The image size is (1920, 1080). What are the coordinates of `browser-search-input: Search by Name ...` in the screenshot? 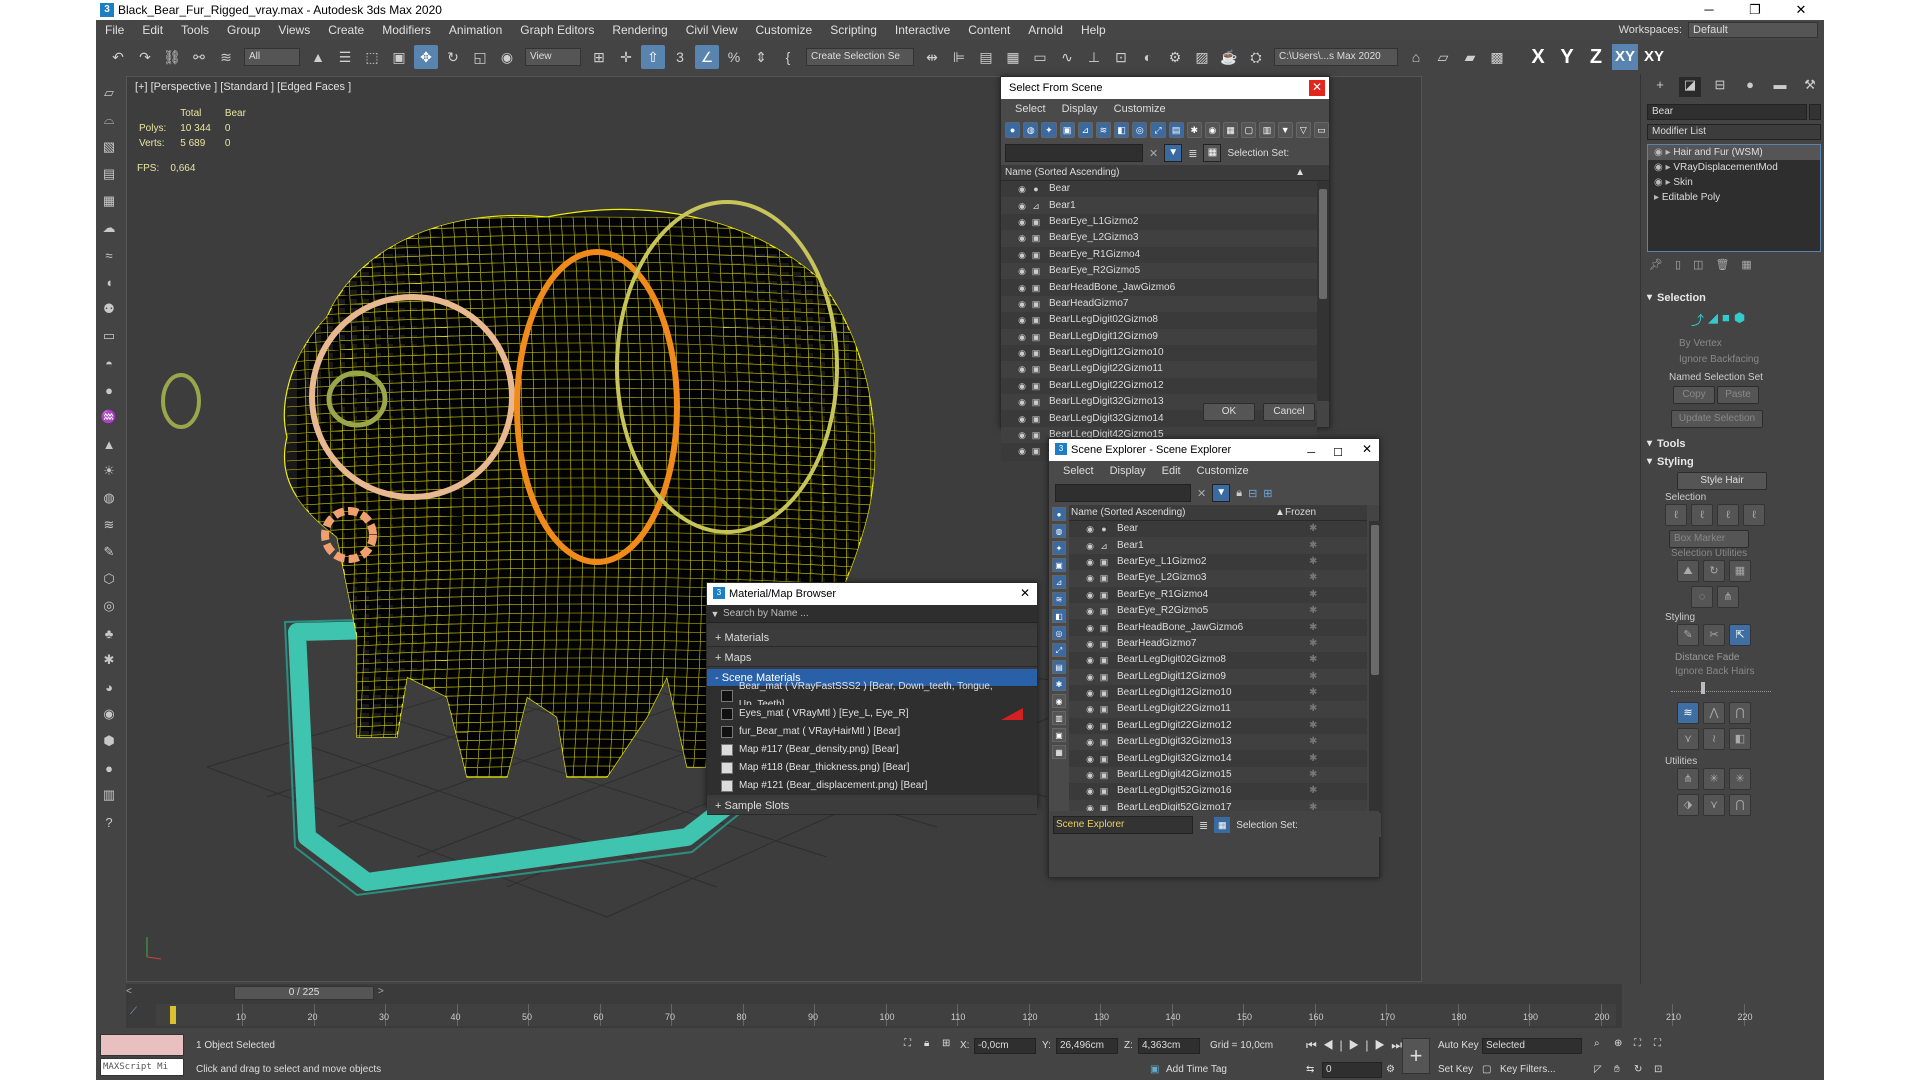 It's located at (766, 613).